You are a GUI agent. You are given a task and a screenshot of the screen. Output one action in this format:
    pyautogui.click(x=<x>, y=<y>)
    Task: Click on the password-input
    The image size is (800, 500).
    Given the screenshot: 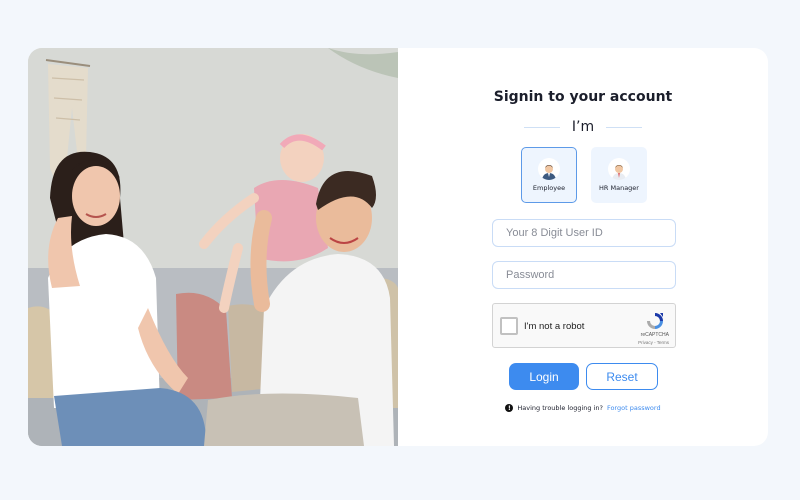 What is the action you would take?
    pyautogui.click(x=584, y=275)
    